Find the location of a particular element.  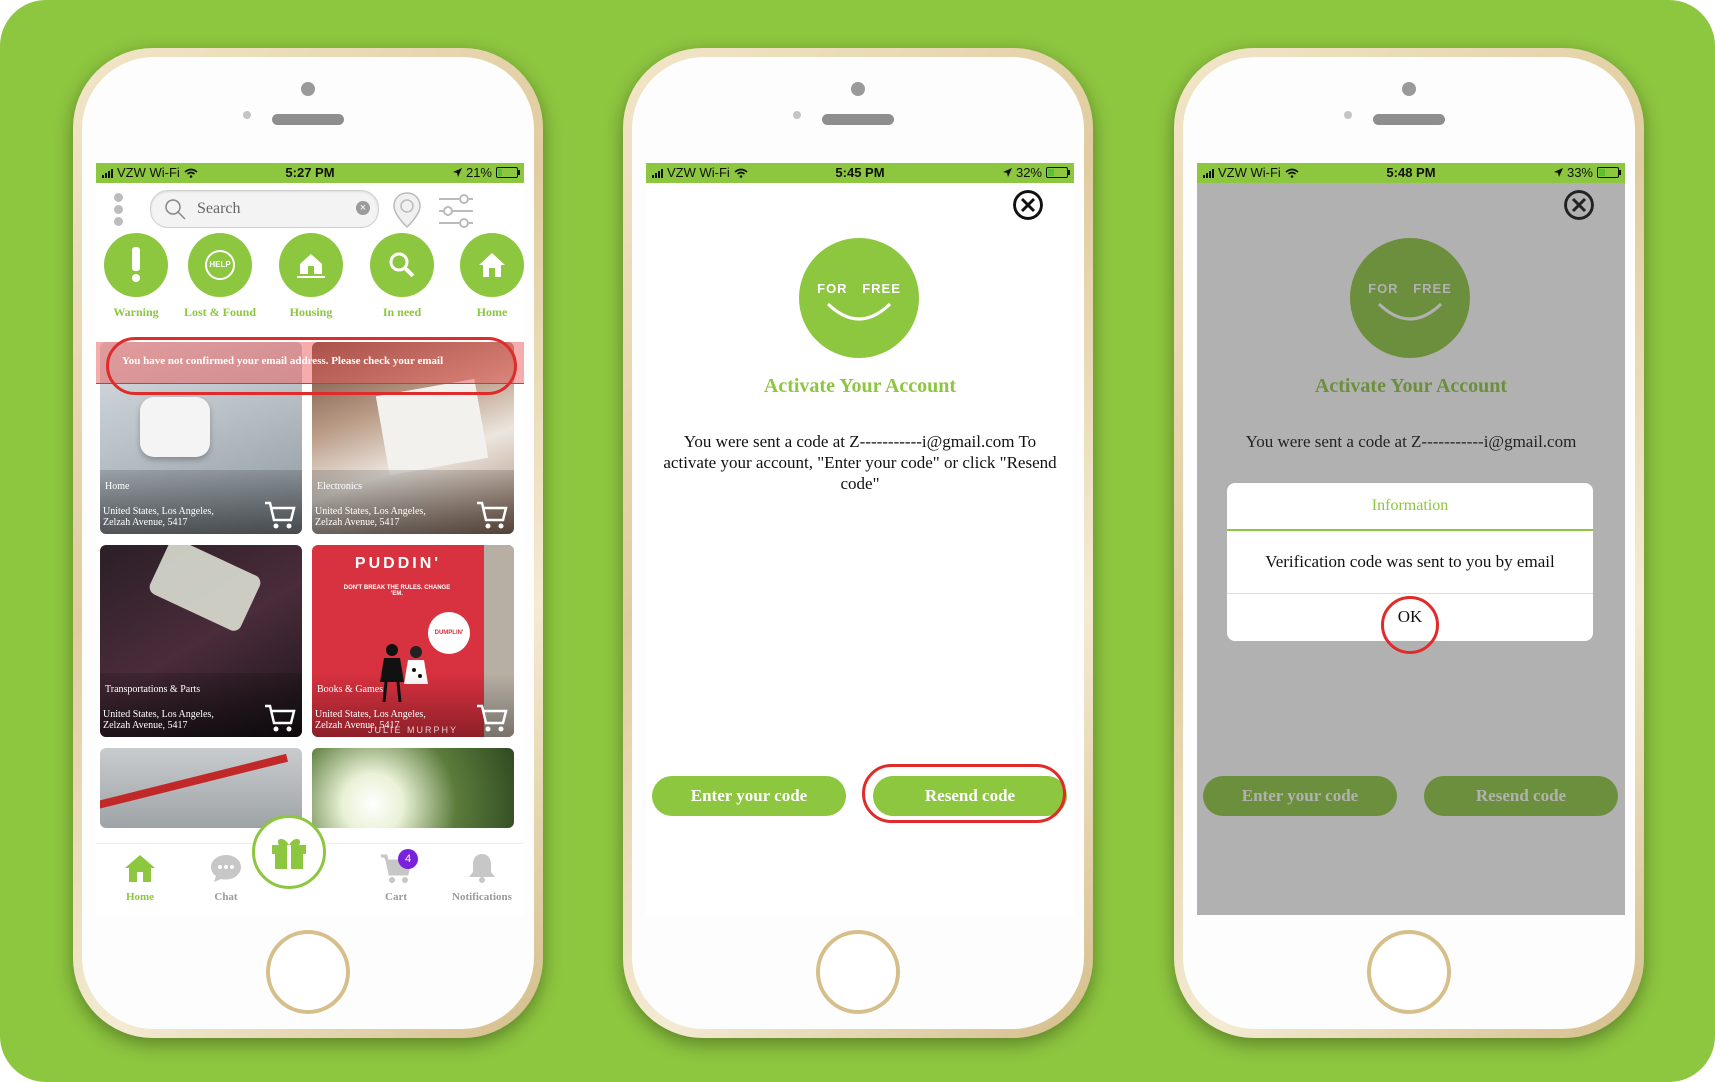

category-warning: Warning is located at coordinates (136, 276).